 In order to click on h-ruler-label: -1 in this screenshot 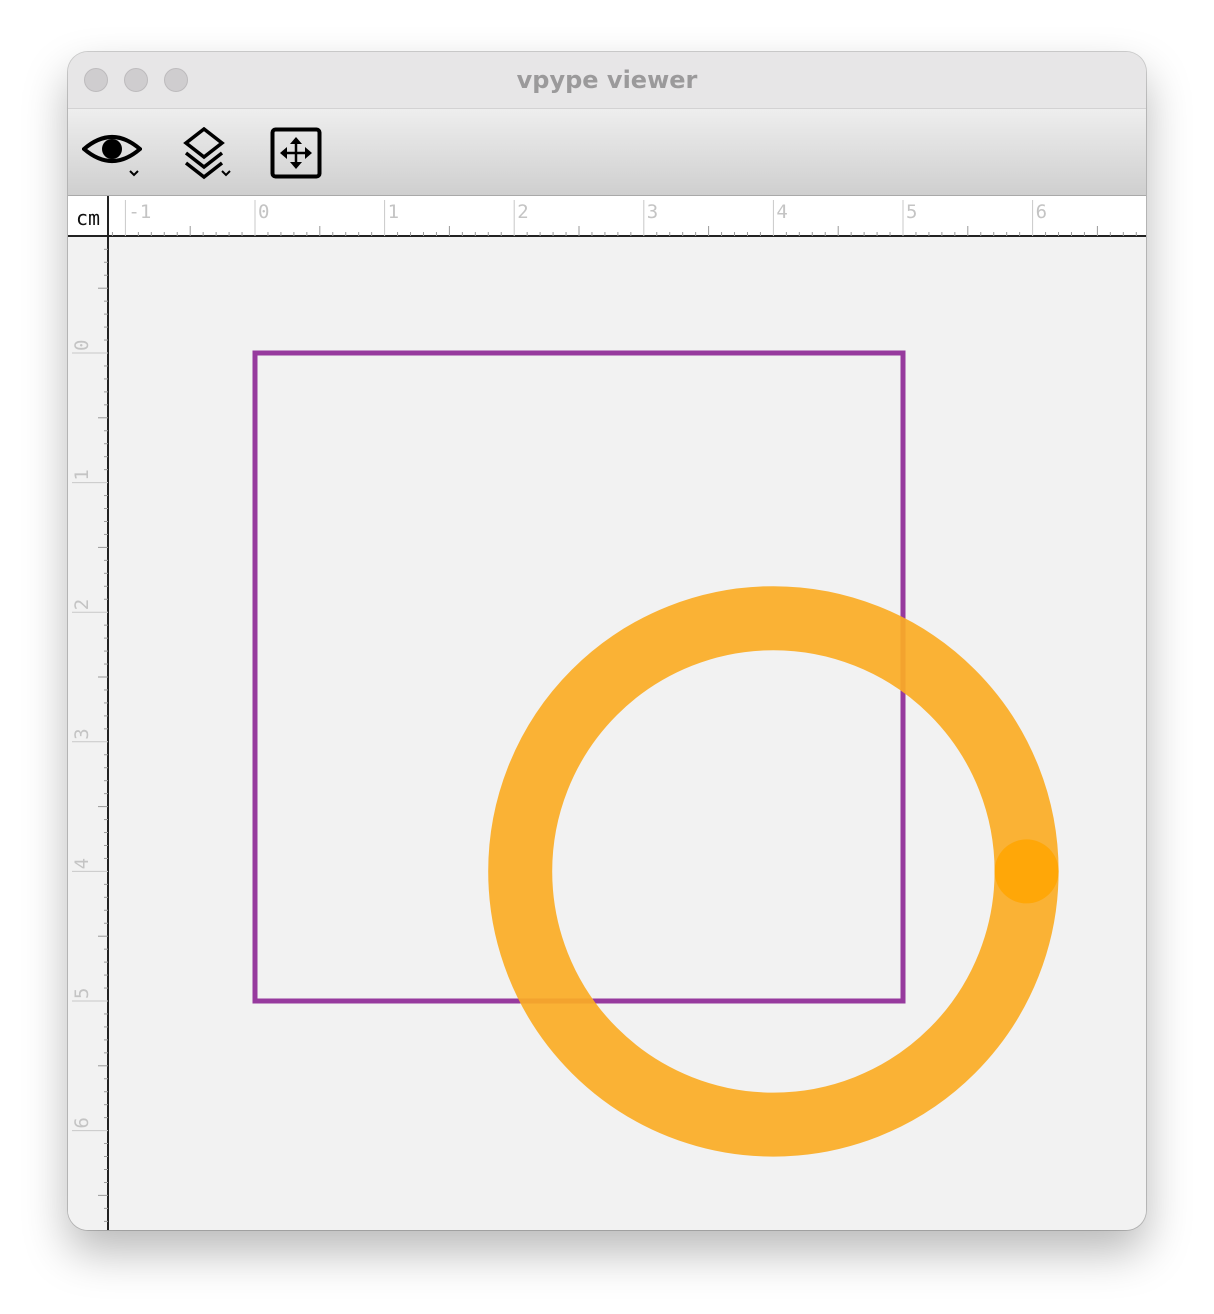, I will do `click(139, 212)`.